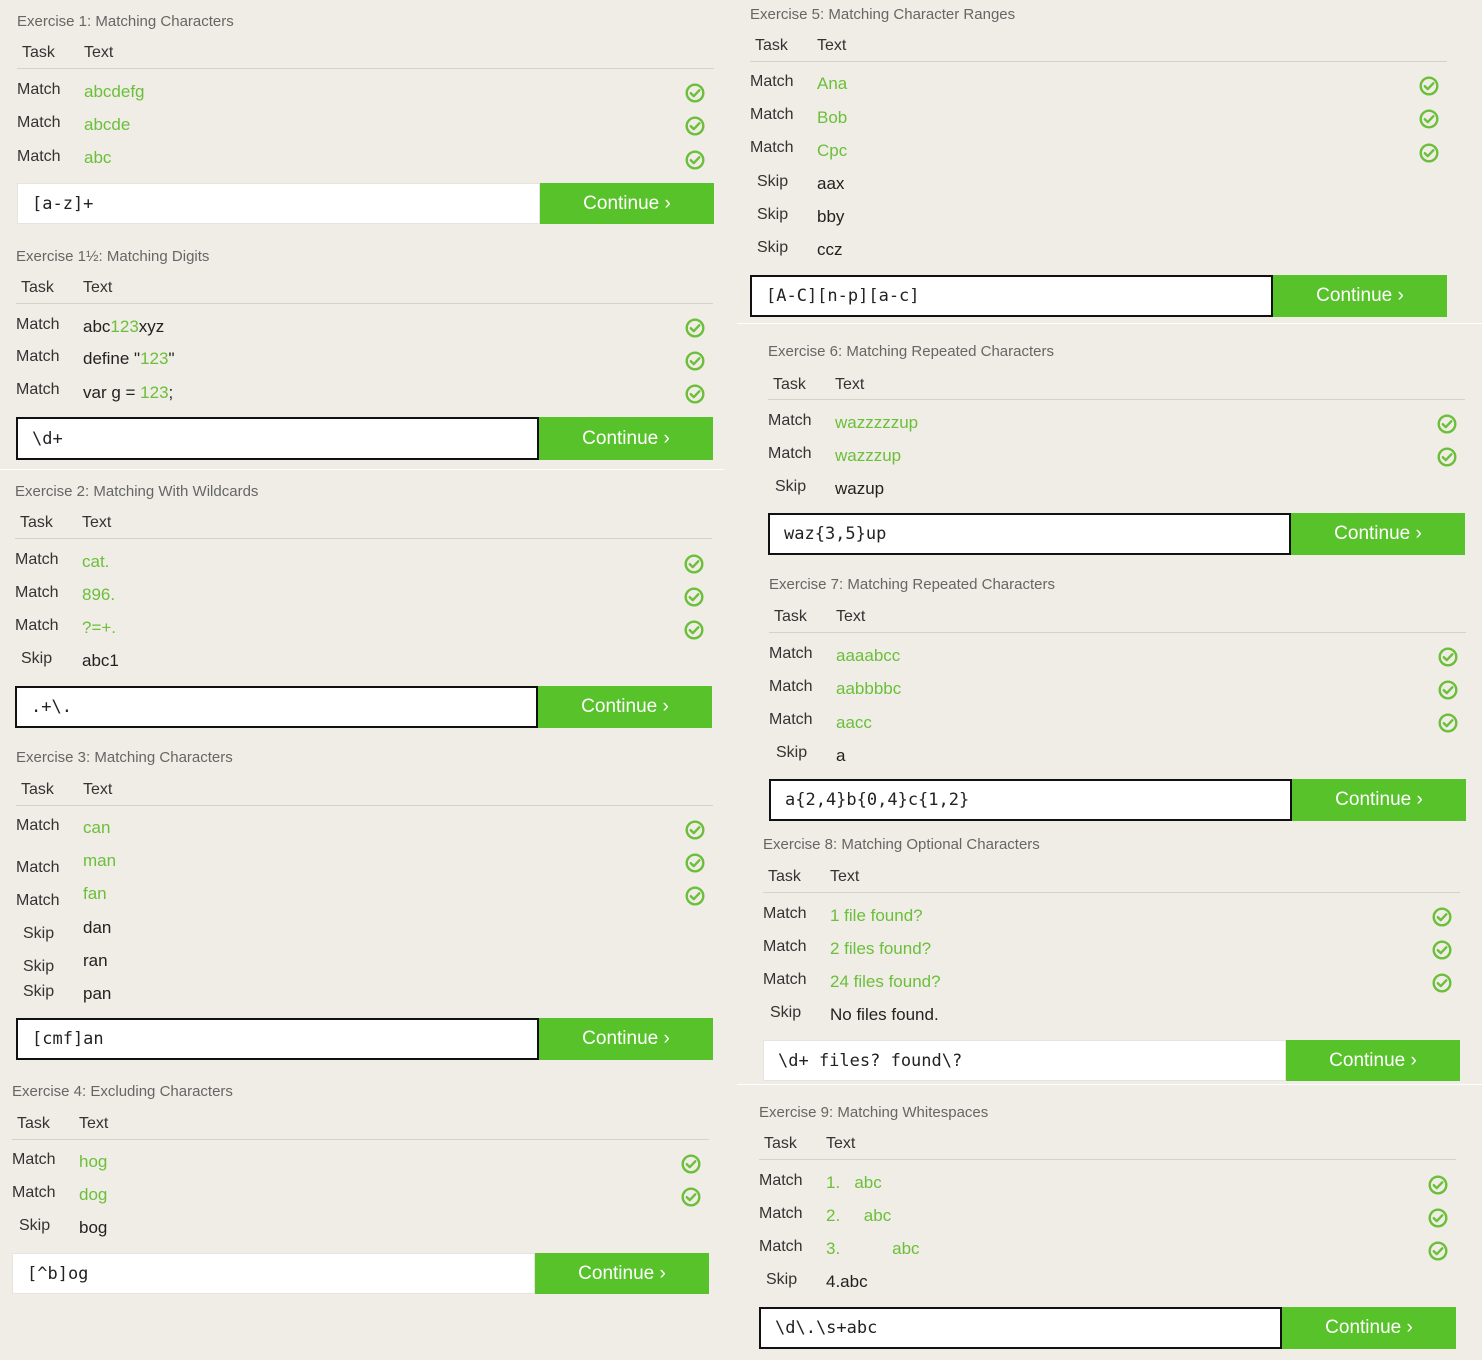 The width and height of the screenshot is (1482, 1360). Describe the element at coordinates (901, 844) in the screenshot. I see `exercise-title: Exercise 8: Matching Optional Characters` at that location.